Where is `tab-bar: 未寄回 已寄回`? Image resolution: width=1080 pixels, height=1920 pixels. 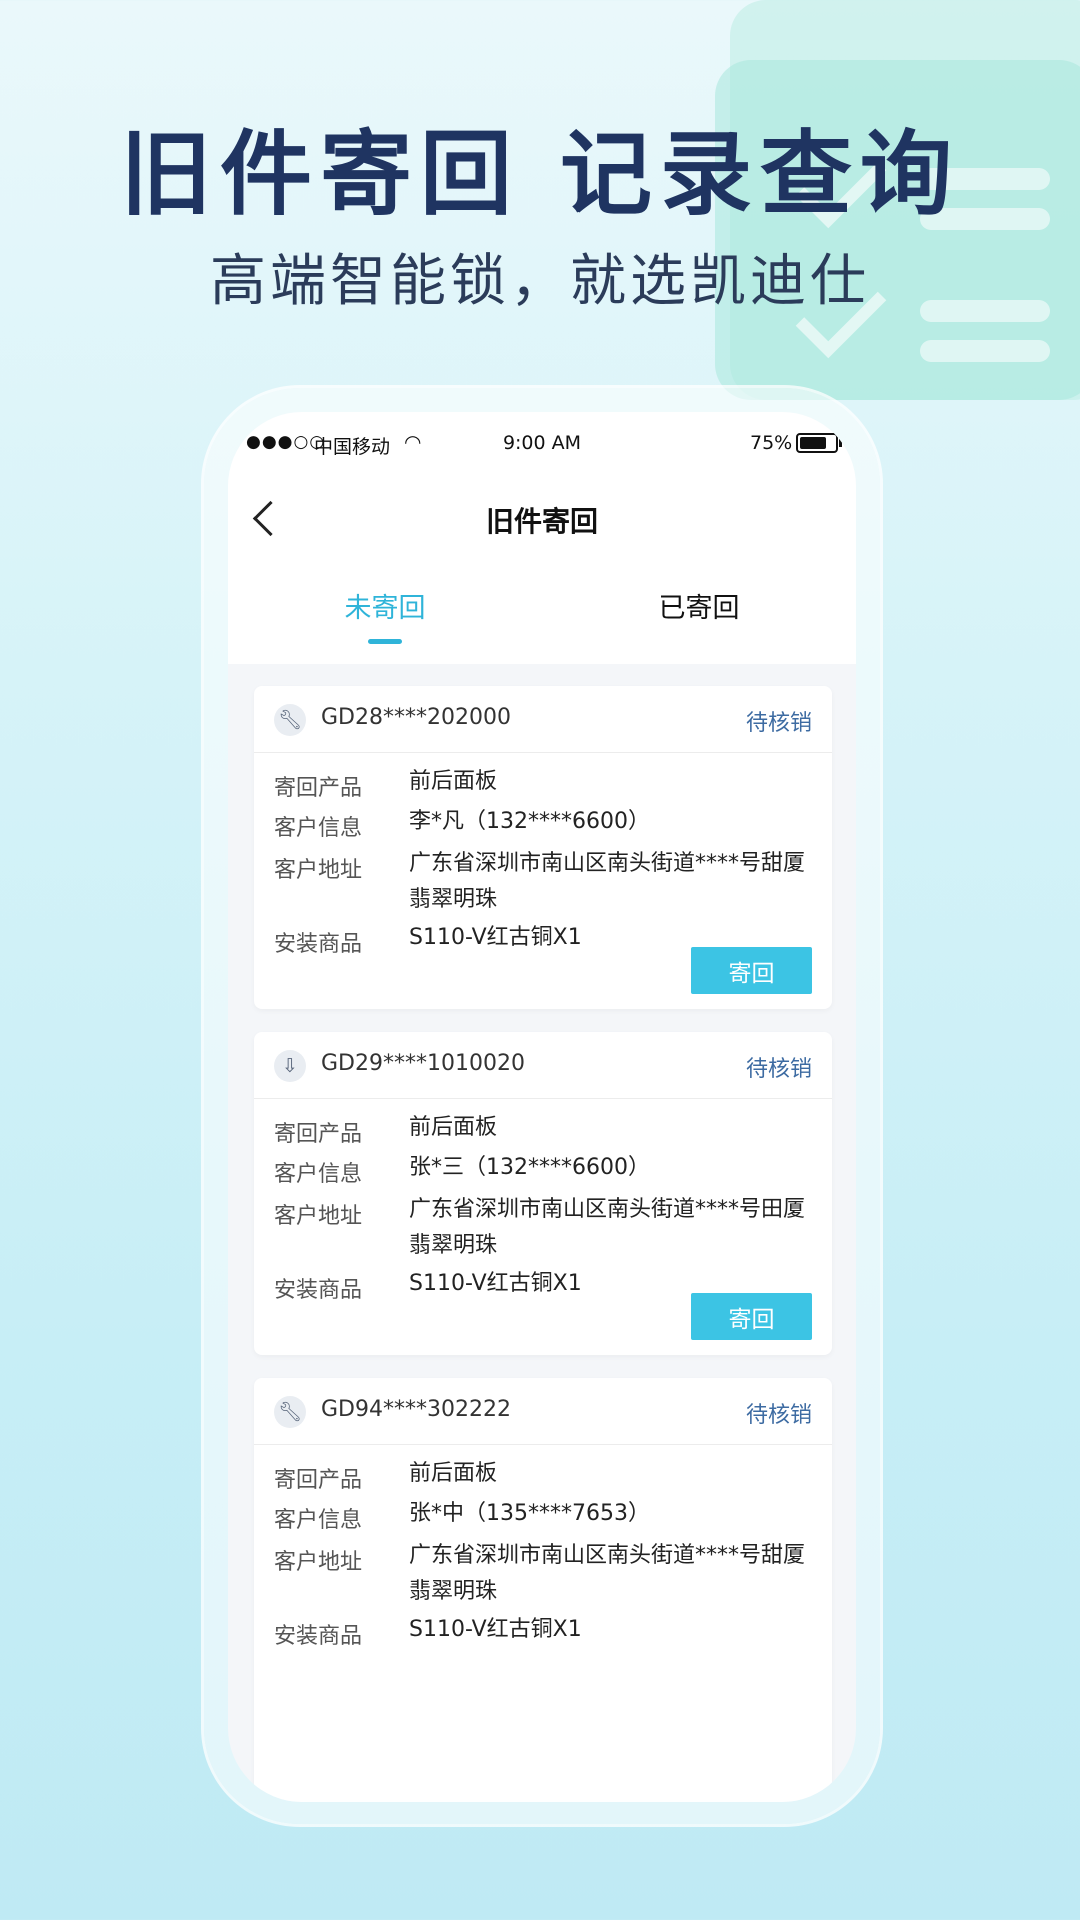
tab-bar: 未寄回 已寄回 is located at coordinates (542, 615).